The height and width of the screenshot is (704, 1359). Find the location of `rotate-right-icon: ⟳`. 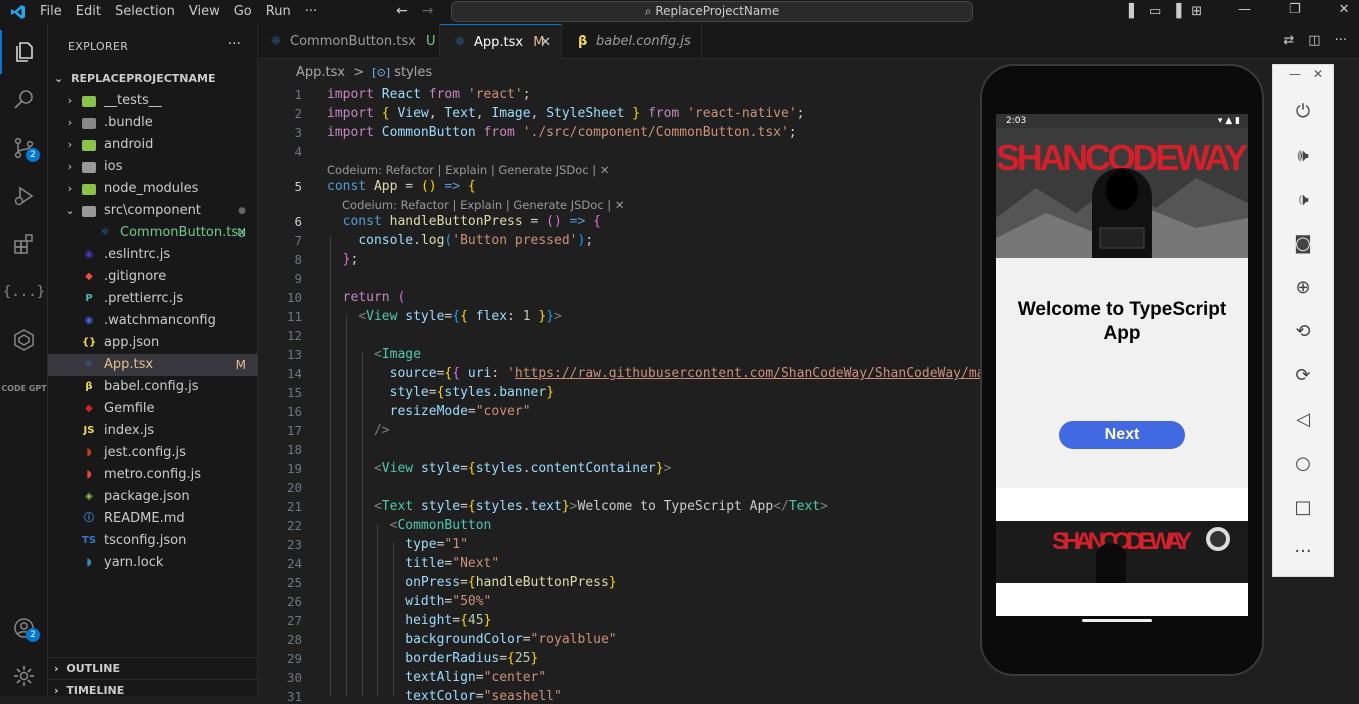

rotate-right-icon: ⟳ is located at coordinates (1303, 375).